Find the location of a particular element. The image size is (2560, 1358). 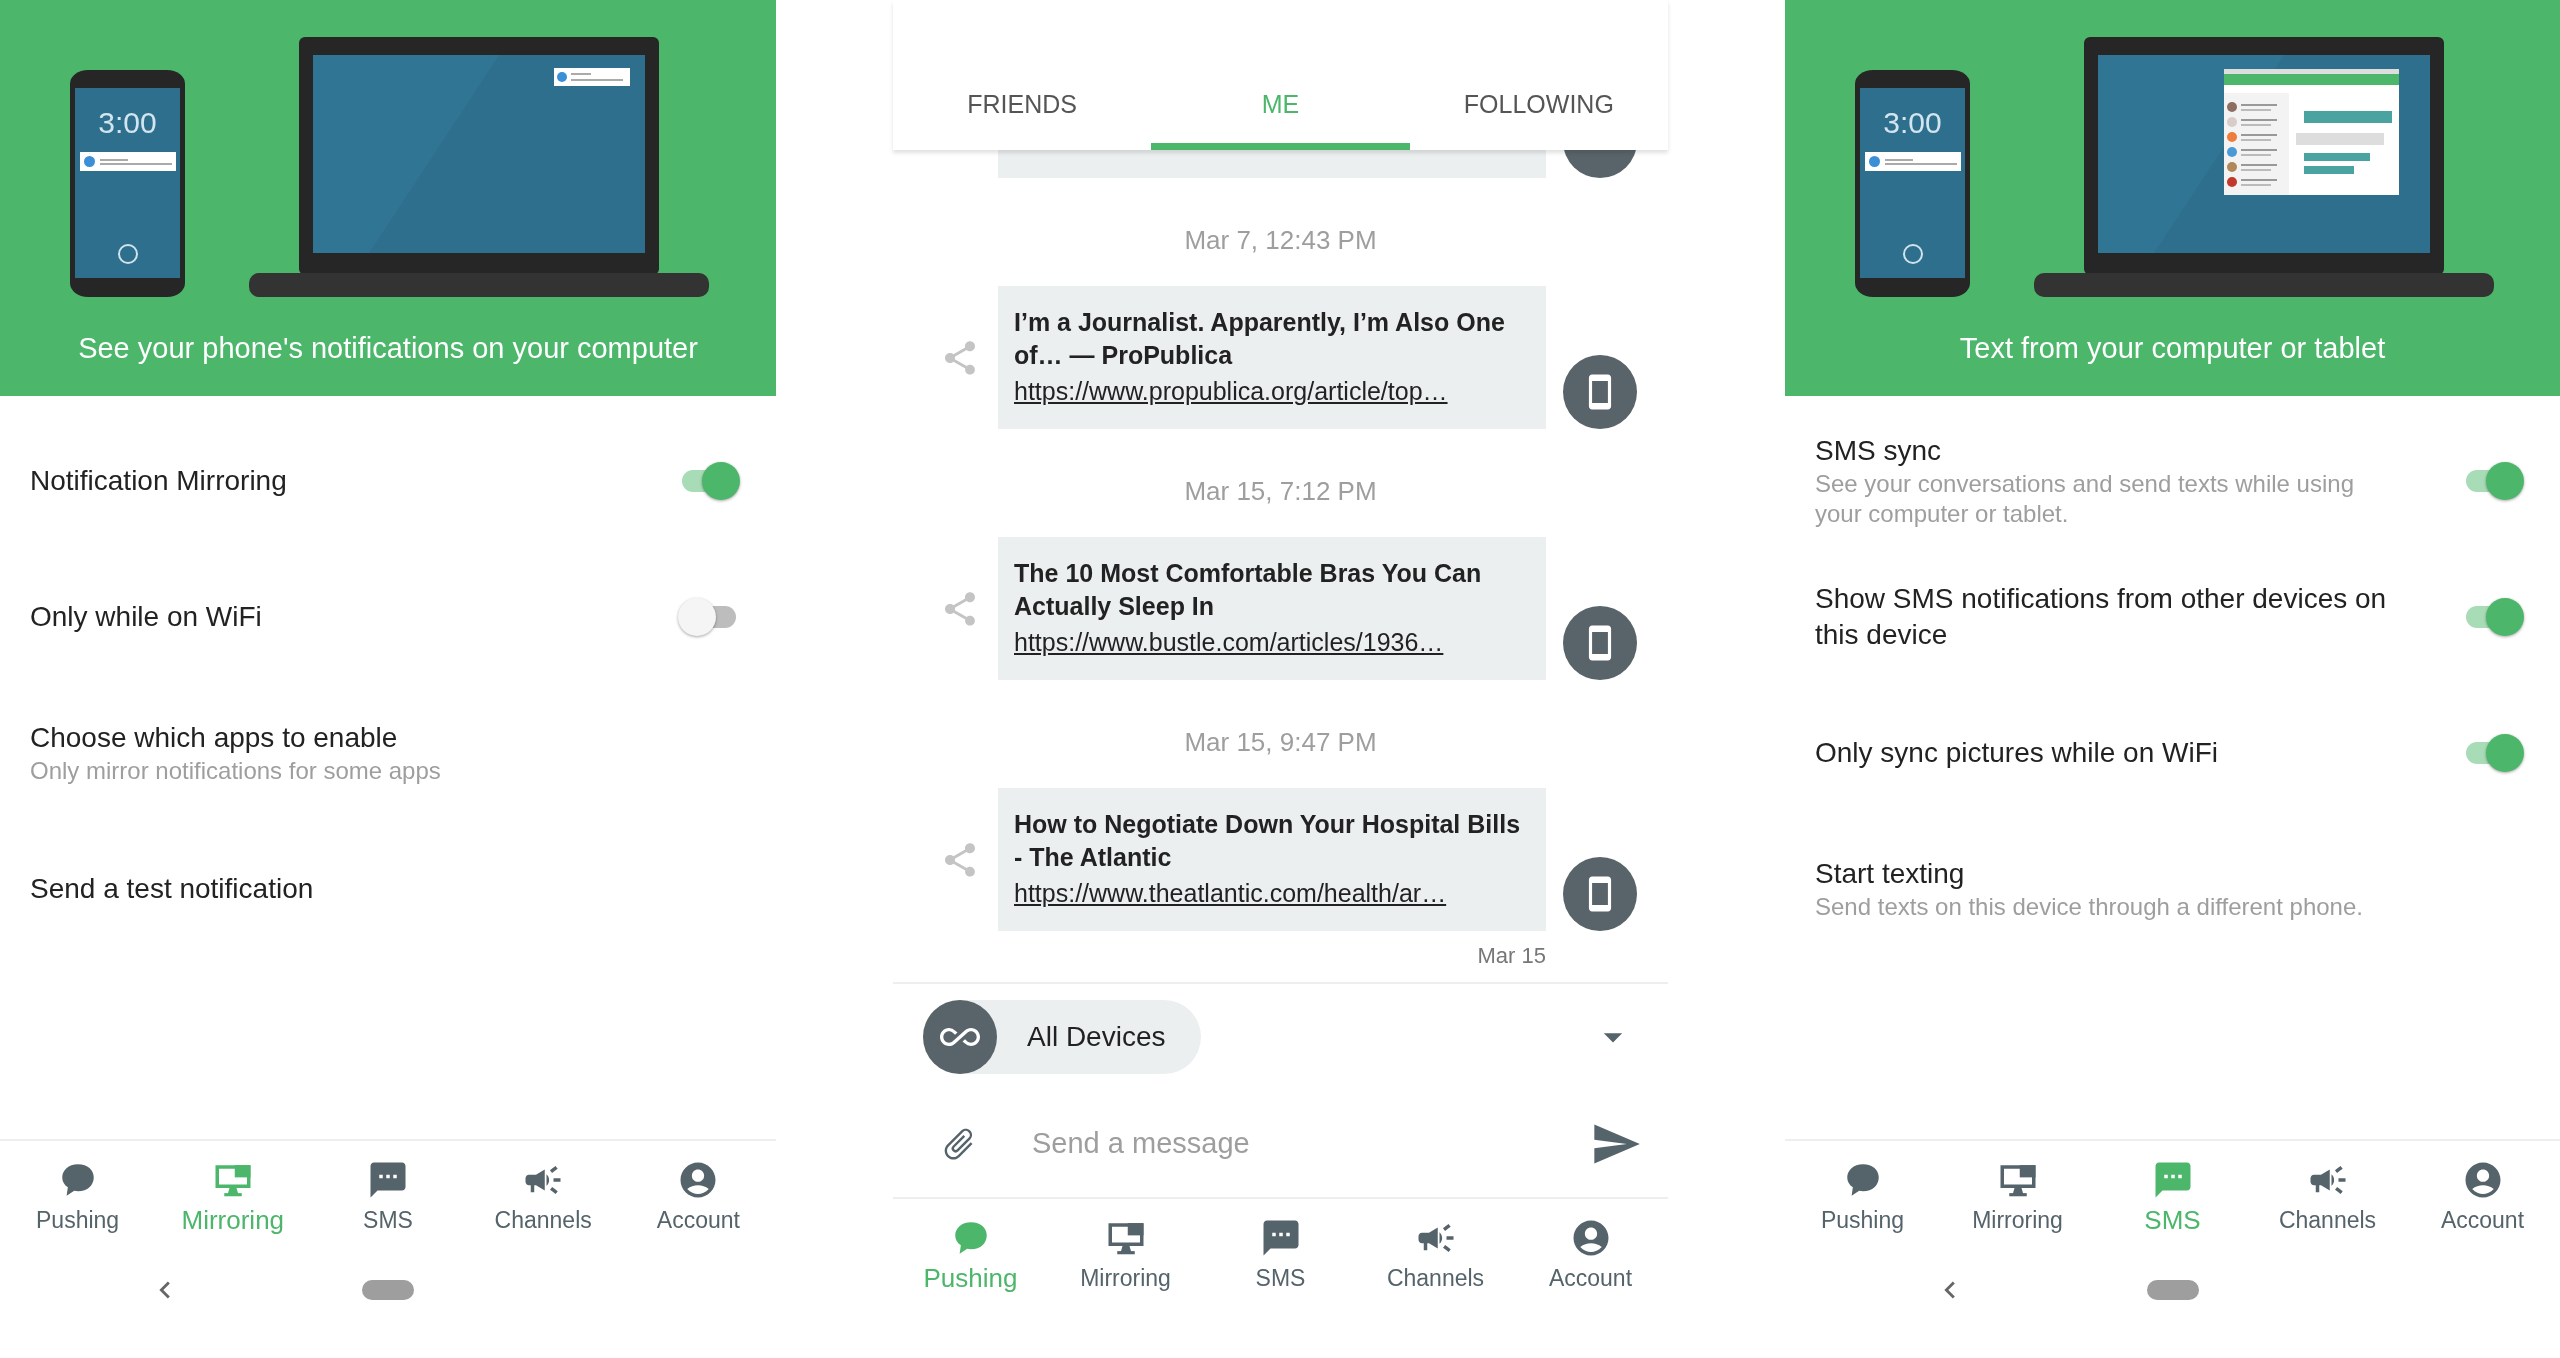

header-caption: See your phone's notifications on your computer is located at coordinates (388, 348).